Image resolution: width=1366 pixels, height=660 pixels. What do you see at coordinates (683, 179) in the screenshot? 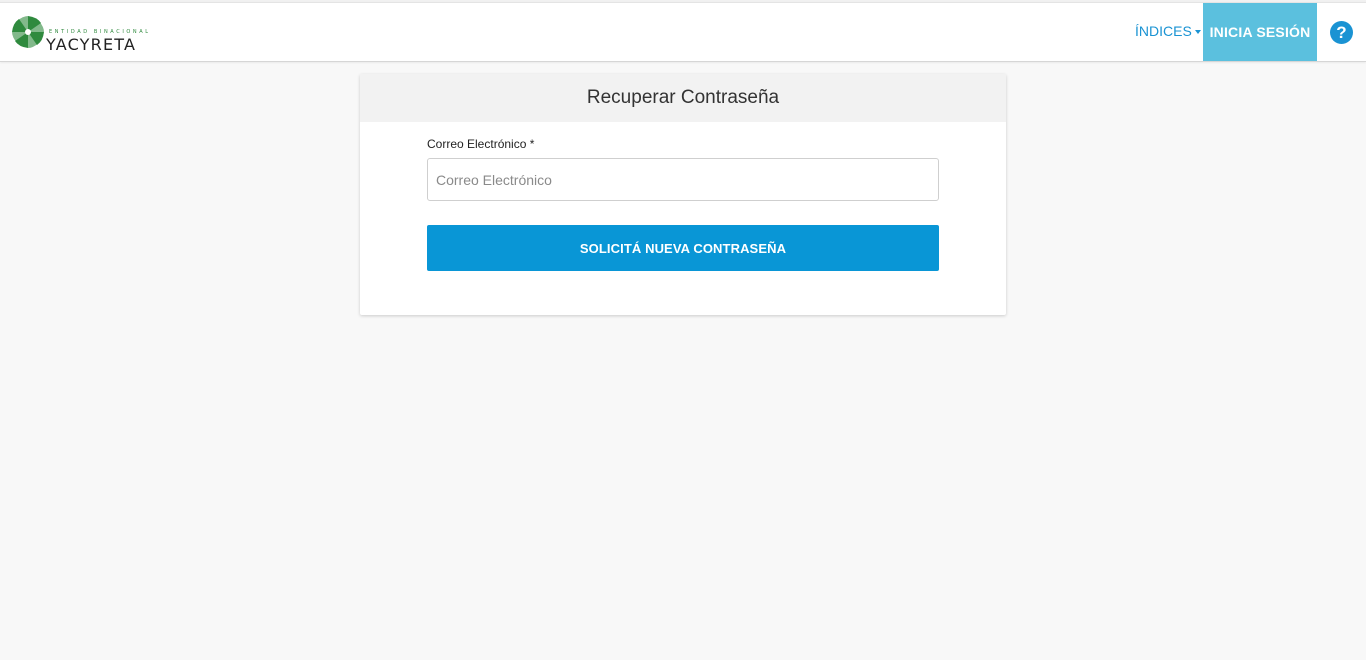
I see `email-input` at bounding box center [683, 179].